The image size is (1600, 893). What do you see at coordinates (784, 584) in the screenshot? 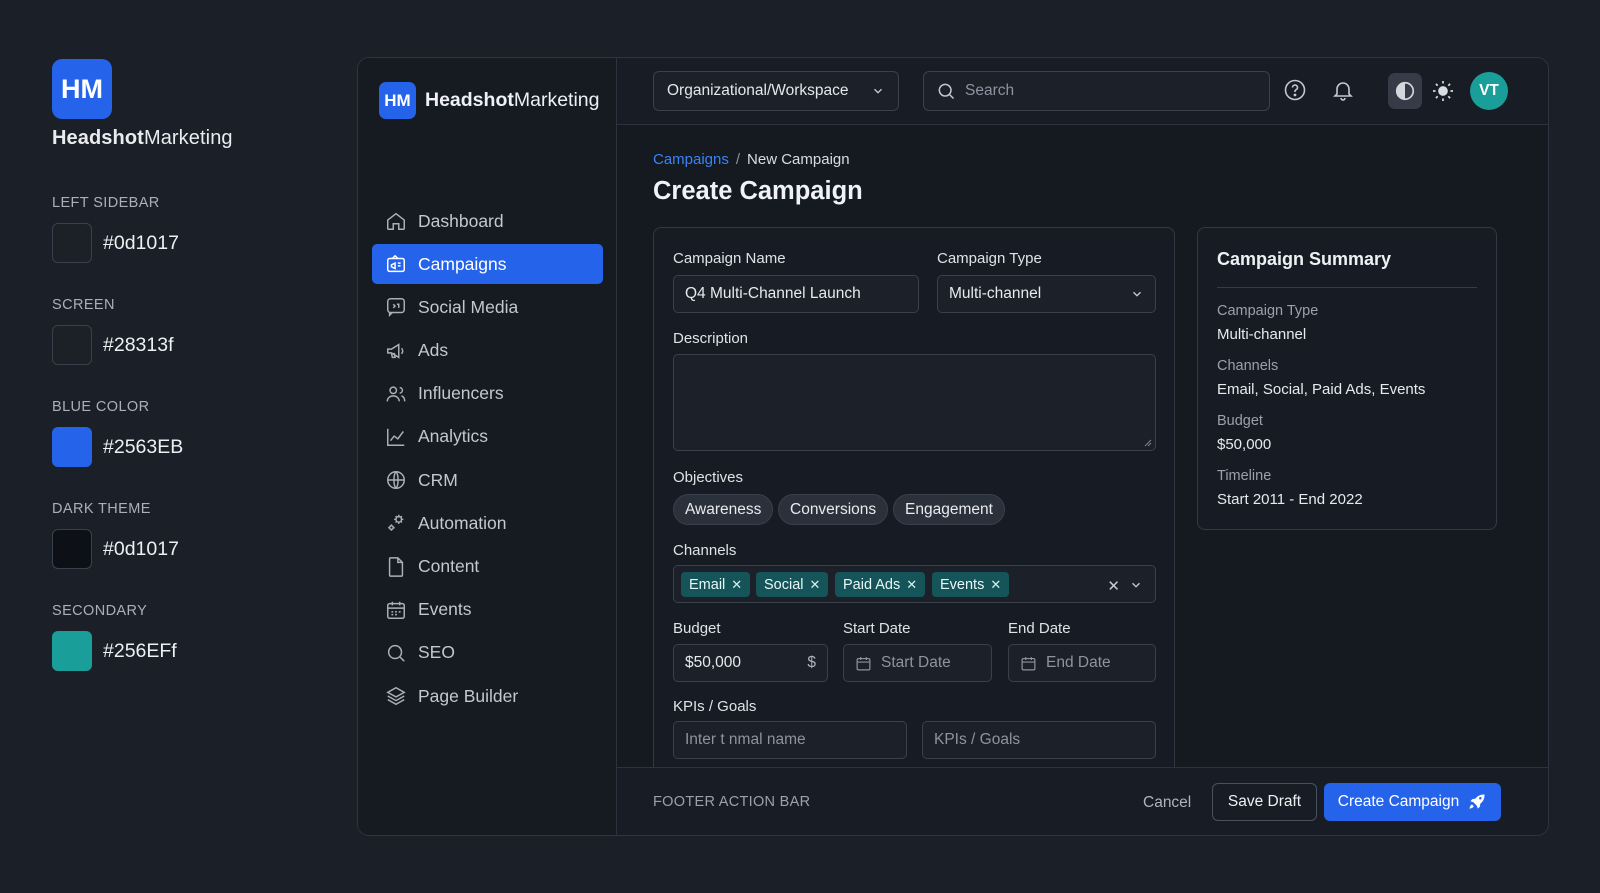
I see `chip-label: Social` at bounding box center [784, 584].